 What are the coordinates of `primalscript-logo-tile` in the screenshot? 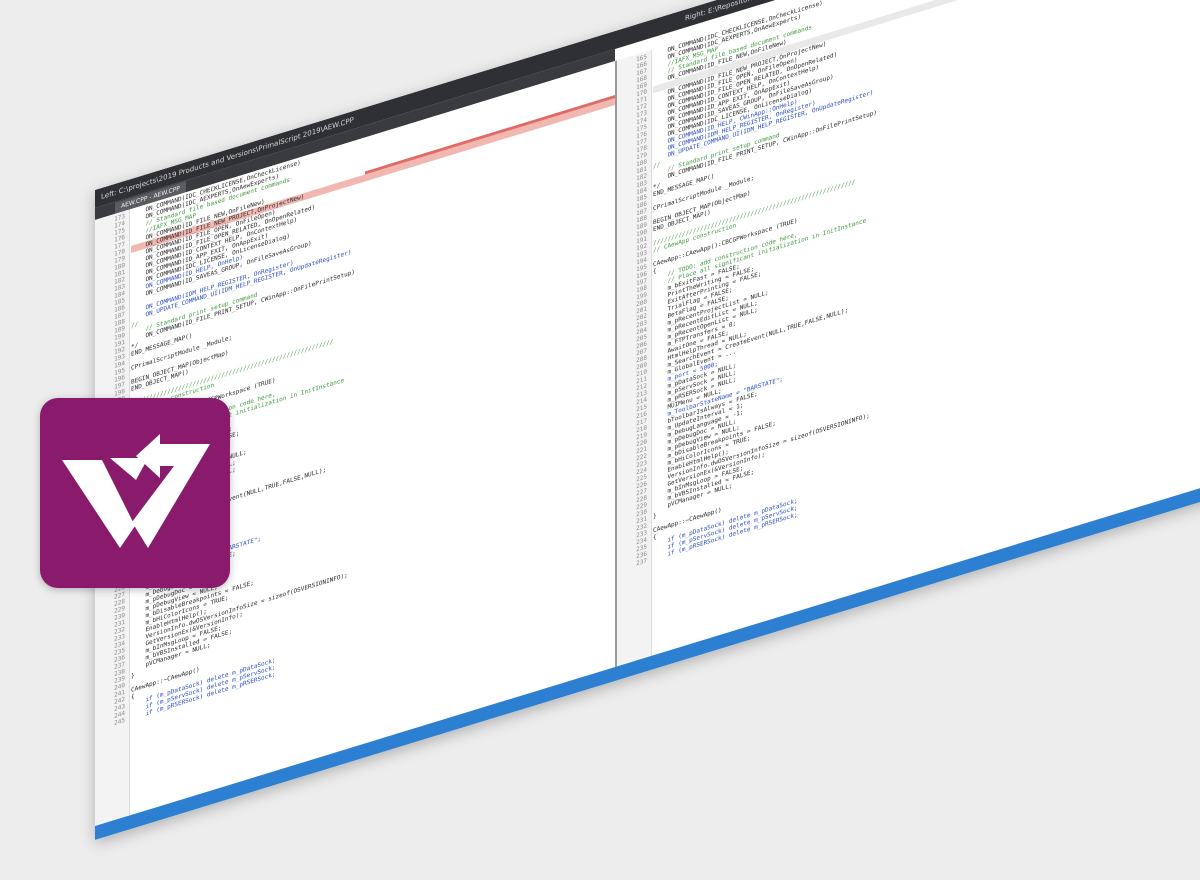 It's located at (135, 493).